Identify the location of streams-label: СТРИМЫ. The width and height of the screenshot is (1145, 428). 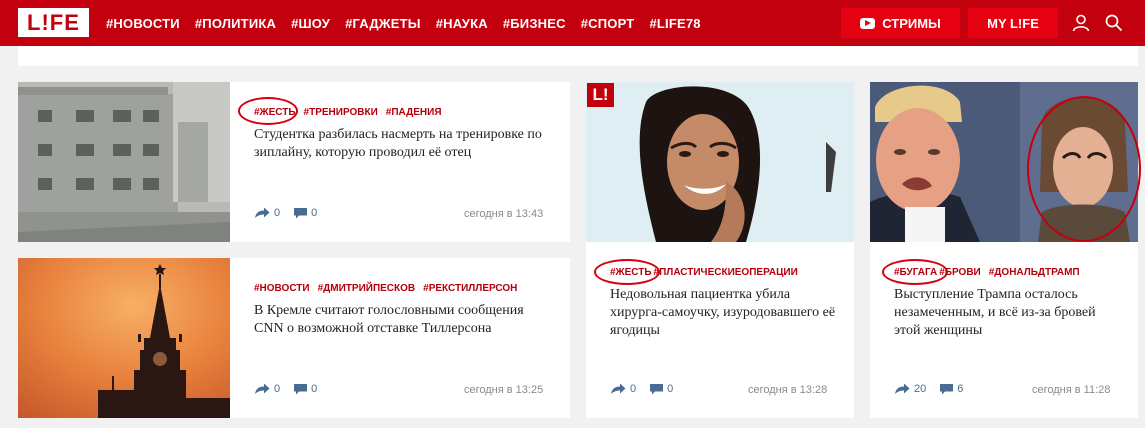
(911, 23).